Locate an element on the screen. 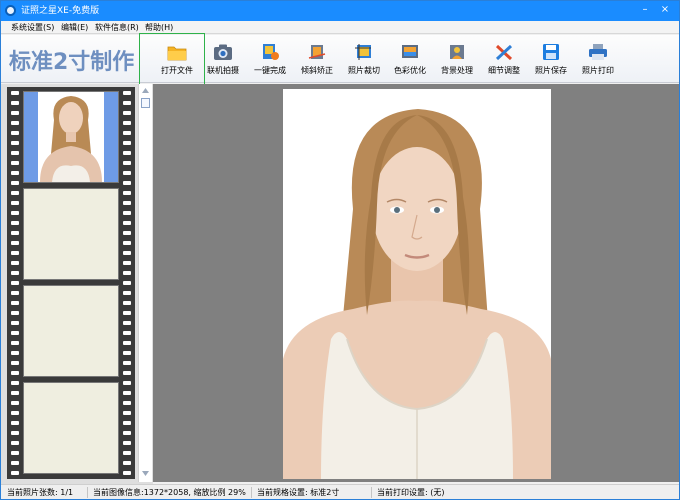 This screenshot has width=680, height=500. menu-help: 帮助(H) is located at coordinates (159, 27).